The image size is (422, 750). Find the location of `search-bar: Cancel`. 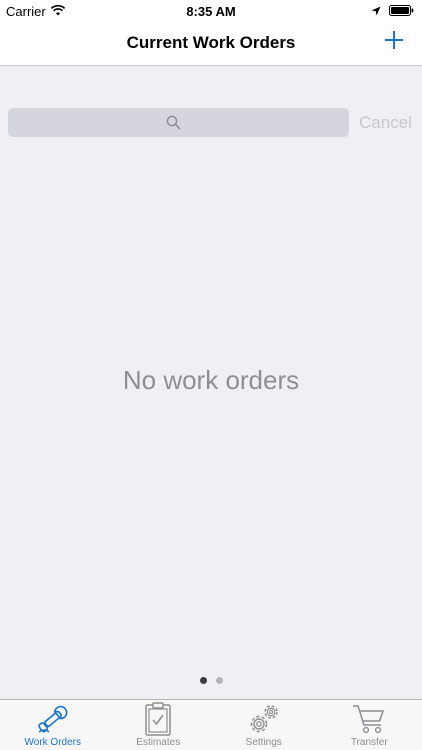

search-bar: Cancel is located at coordinates (211, 123).